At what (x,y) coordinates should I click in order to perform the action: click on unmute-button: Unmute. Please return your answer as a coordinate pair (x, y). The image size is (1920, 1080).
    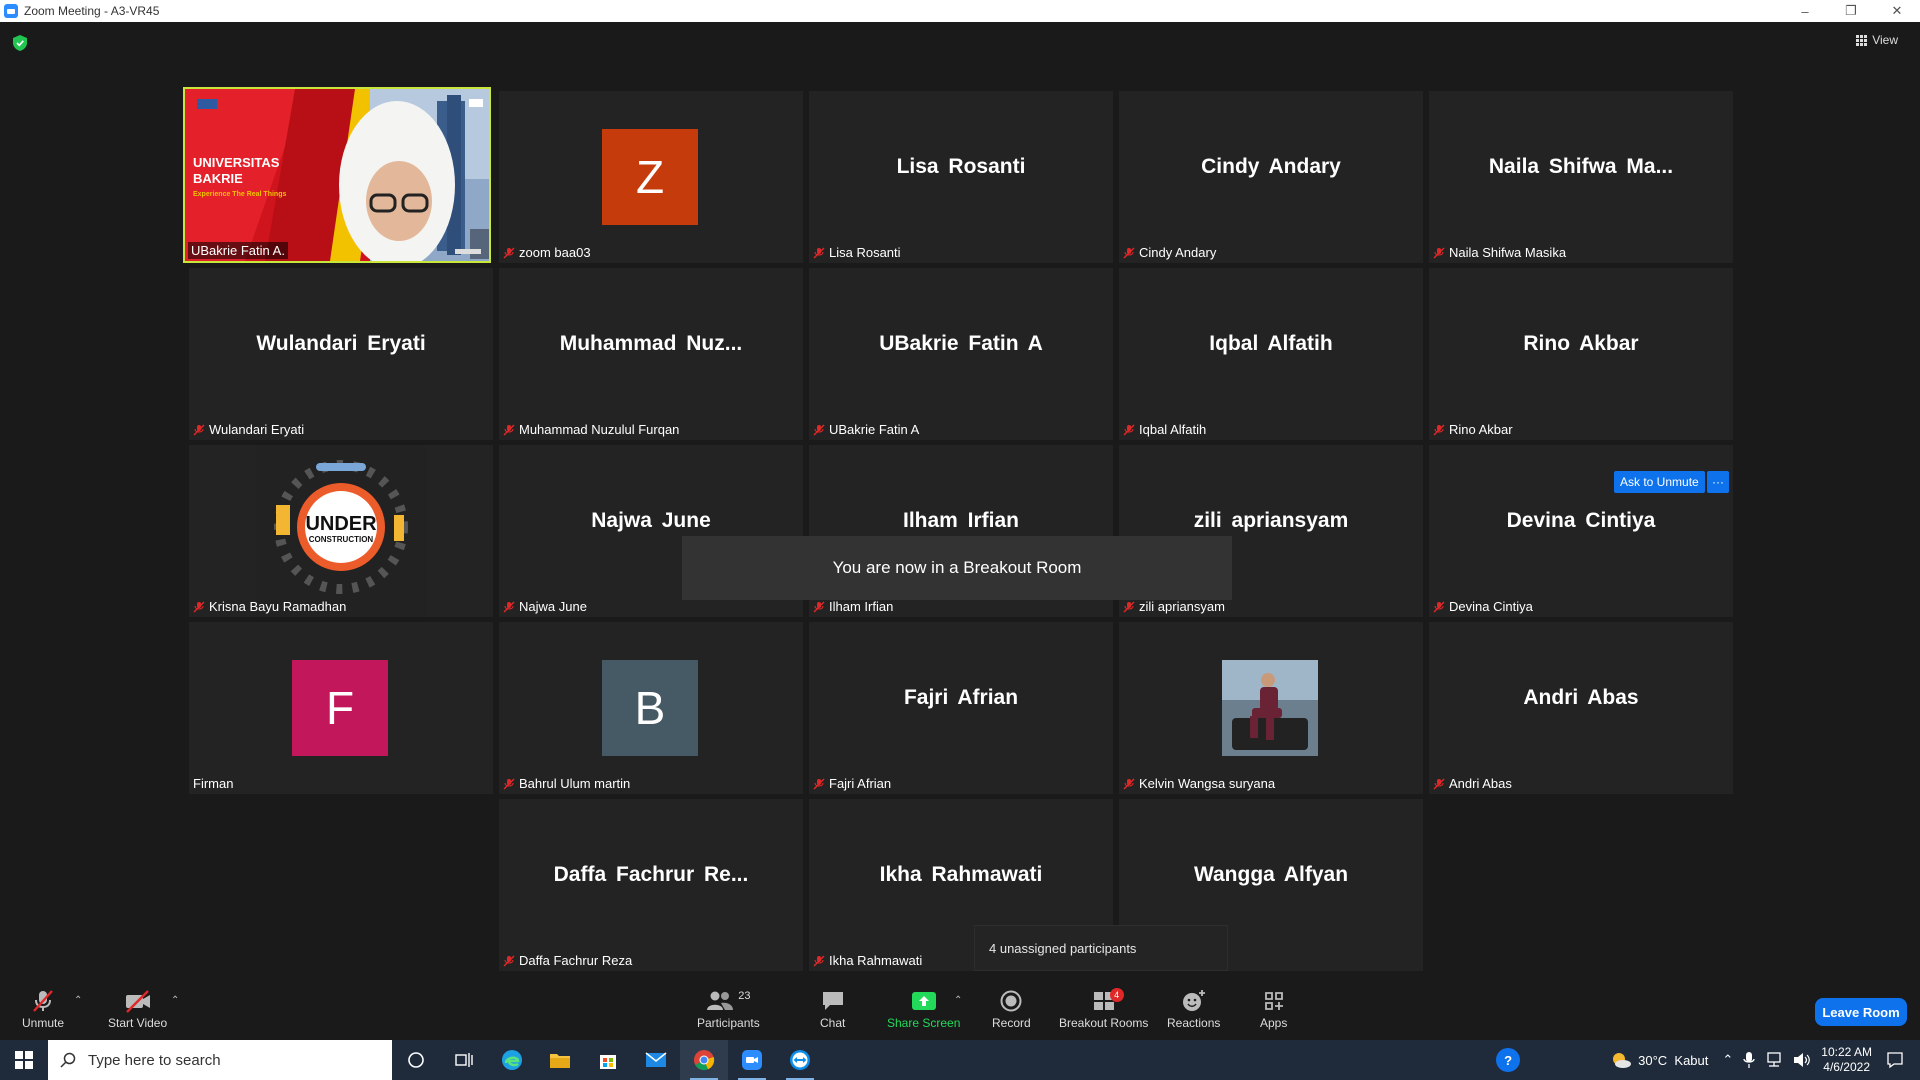
    Looking at the image, I should click on (43, 1009).